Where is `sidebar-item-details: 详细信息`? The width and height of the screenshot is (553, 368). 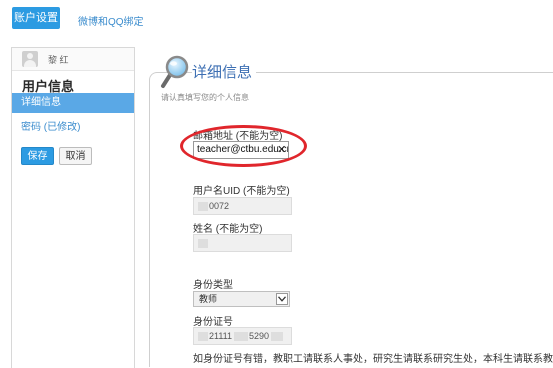
sidebar-item-details: 详细信息 is located at coordinates (73, 103).